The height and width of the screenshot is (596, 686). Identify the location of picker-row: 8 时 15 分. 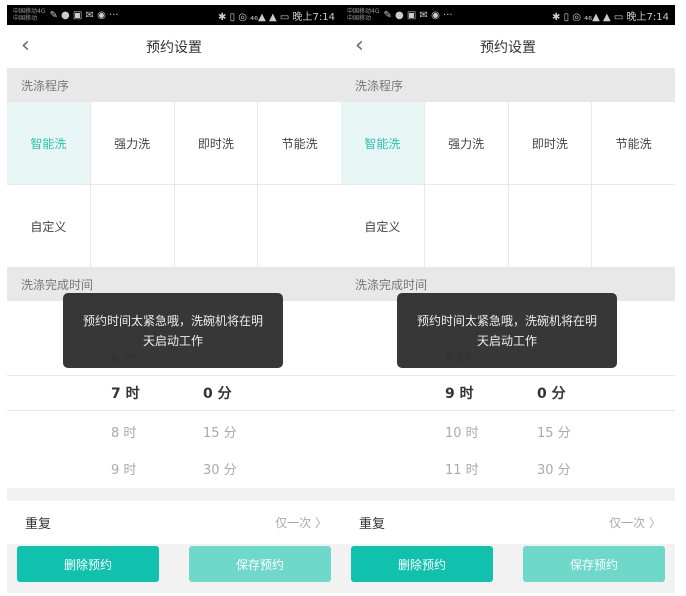
(174, 431).